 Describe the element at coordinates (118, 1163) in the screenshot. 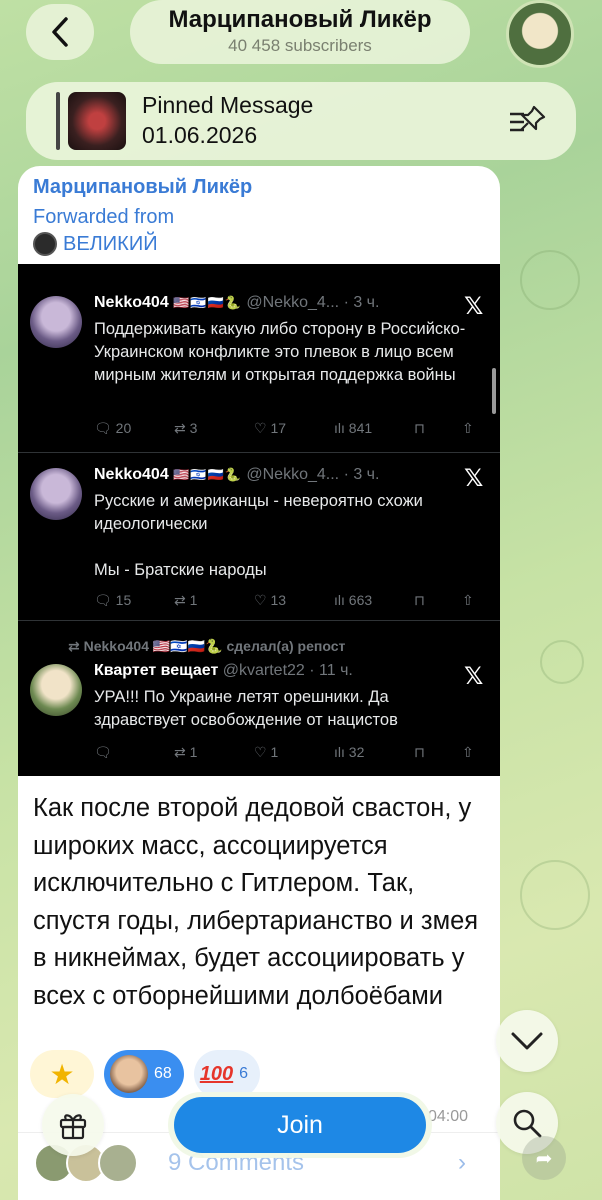

I see `commenter-avatar` at that location.